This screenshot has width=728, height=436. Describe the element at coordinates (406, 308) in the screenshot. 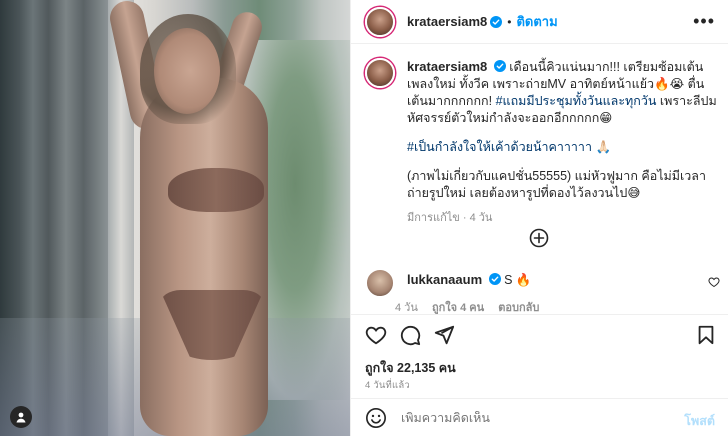

I see `comment-time: 4 วัน` at that location.